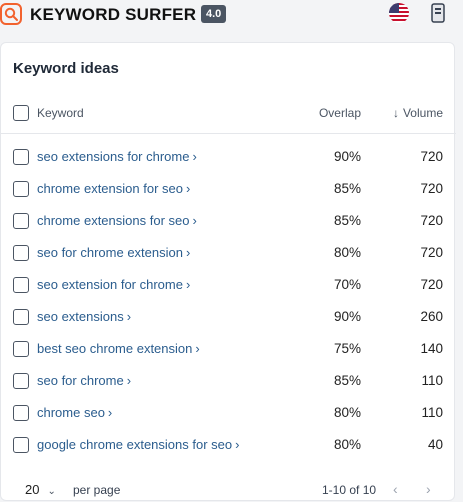  What do you see at coordinates (228, 254) in the screenshot?
I see `table-row: seo for chrome extension › 80% 720` at bounding box center [228, 254].